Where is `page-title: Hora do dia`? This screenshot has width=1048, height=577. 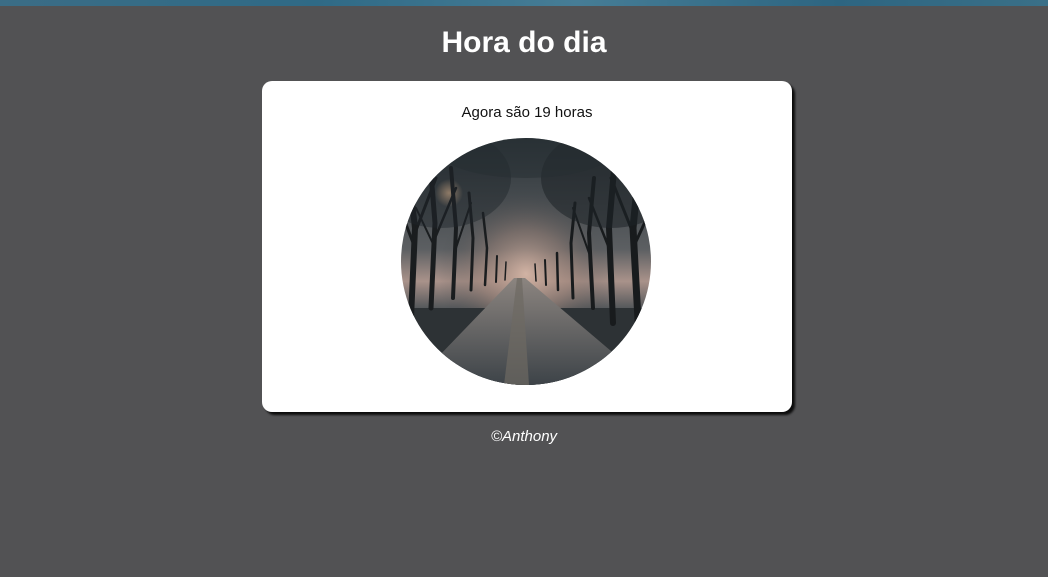
page-title: Hora do dia is located at coordinates (524, 42).